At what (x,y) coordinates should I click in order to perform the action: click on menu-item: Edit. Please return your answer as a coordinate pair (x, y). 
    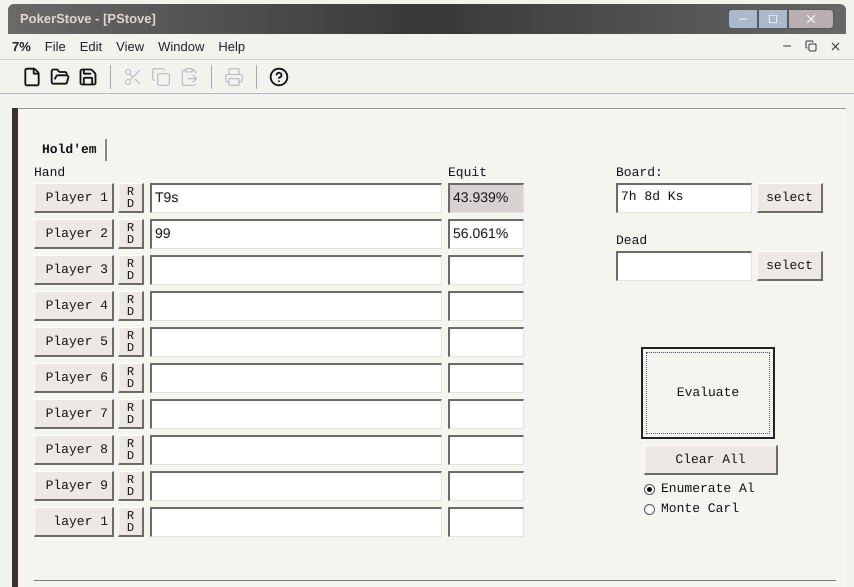
    Looking at the image, I should click on (91, 46).